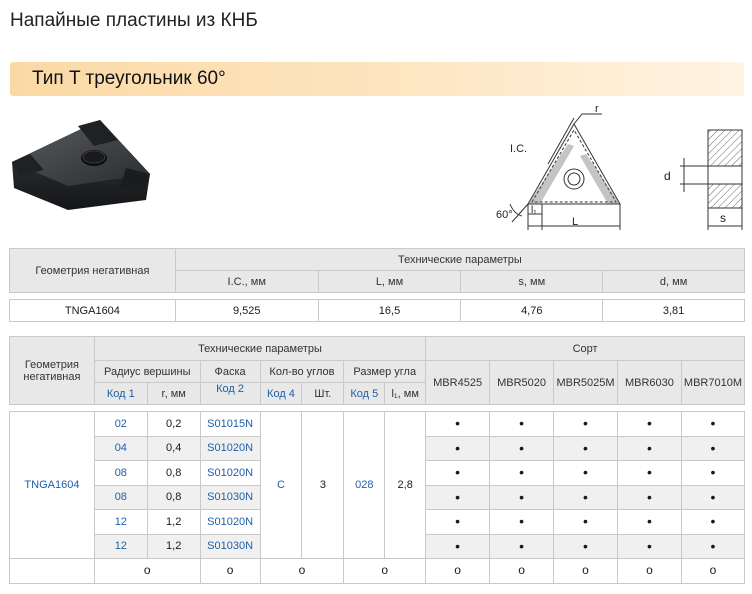 The height and width of the screenshot is (594, 752). I want to click on size-code: 028, so click(364, 485).